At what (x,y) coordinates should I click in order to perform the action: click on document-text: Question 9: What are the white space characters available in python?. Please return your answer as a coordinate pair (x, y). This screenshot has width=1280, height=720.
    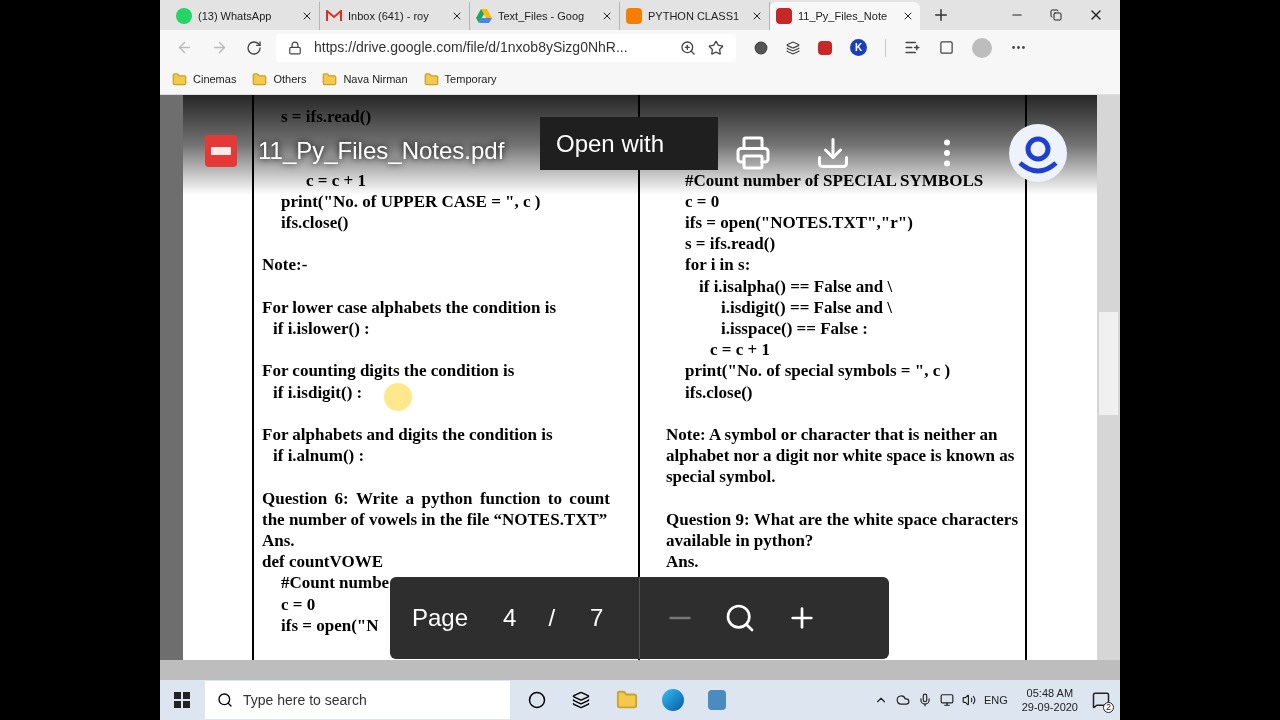
    Looking at the image, I should click on (842, 530).